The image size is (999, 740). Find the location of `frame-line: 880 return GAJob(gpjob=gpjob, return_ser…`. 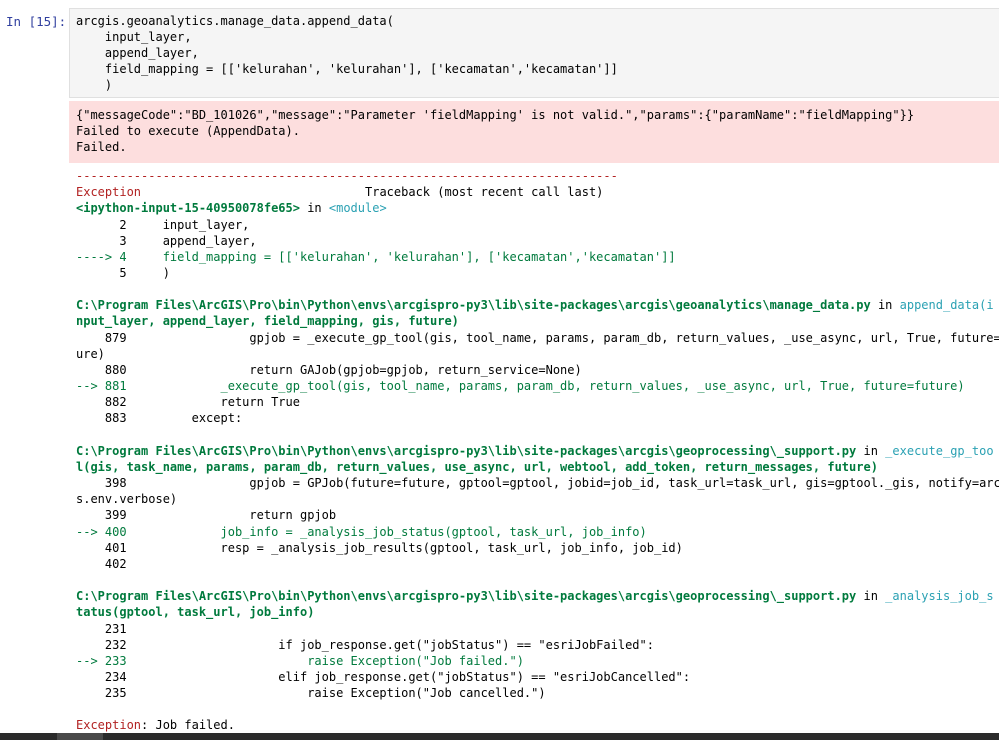

frame-line: 880 return GAJob(gpjob=gpjob, return_ser… is located at coordinates (329, 370).